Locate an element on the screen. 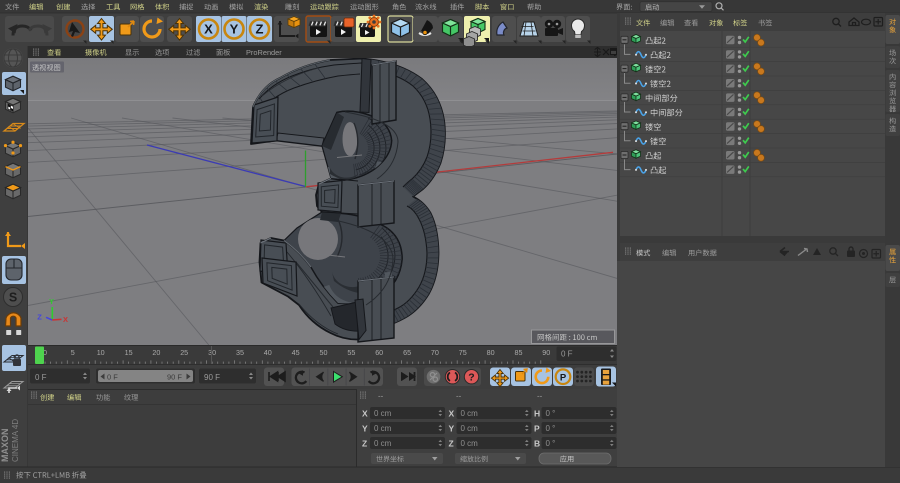  svg-text: 45 is located at coordinates (296, 352).